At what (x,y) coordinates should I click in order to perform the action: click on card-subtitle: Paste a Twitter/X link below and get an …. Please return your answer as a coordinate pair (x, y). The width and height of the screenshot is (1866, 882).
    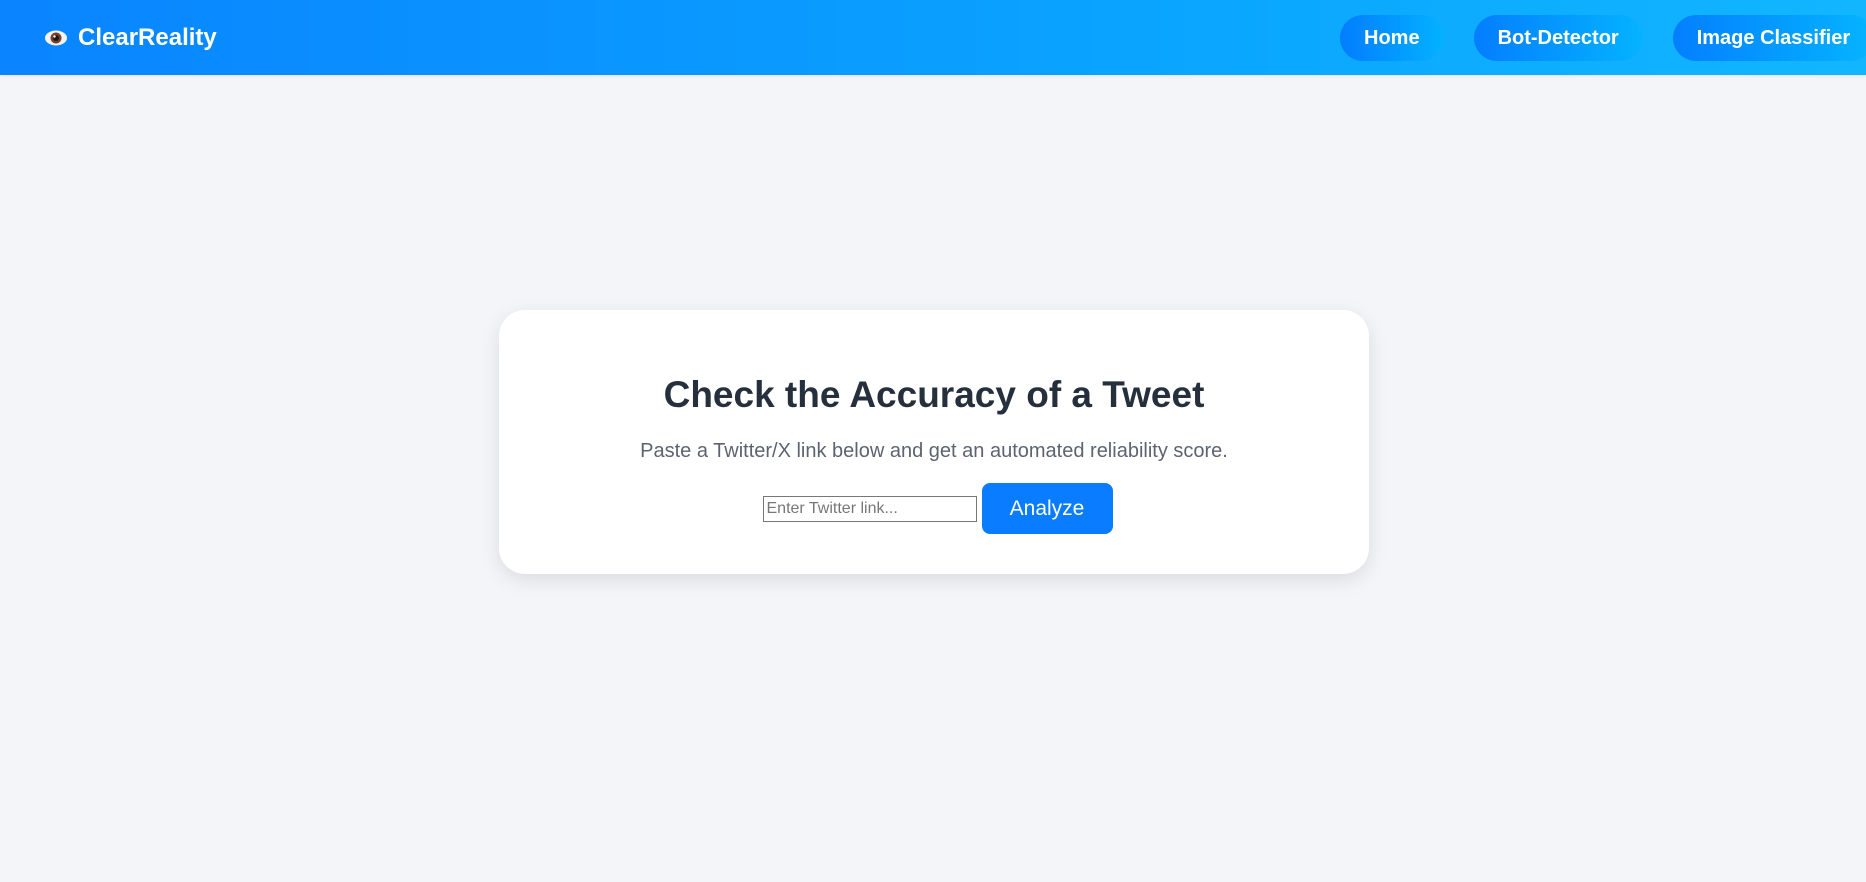
    Looking at the image, I should click on (934, 451).